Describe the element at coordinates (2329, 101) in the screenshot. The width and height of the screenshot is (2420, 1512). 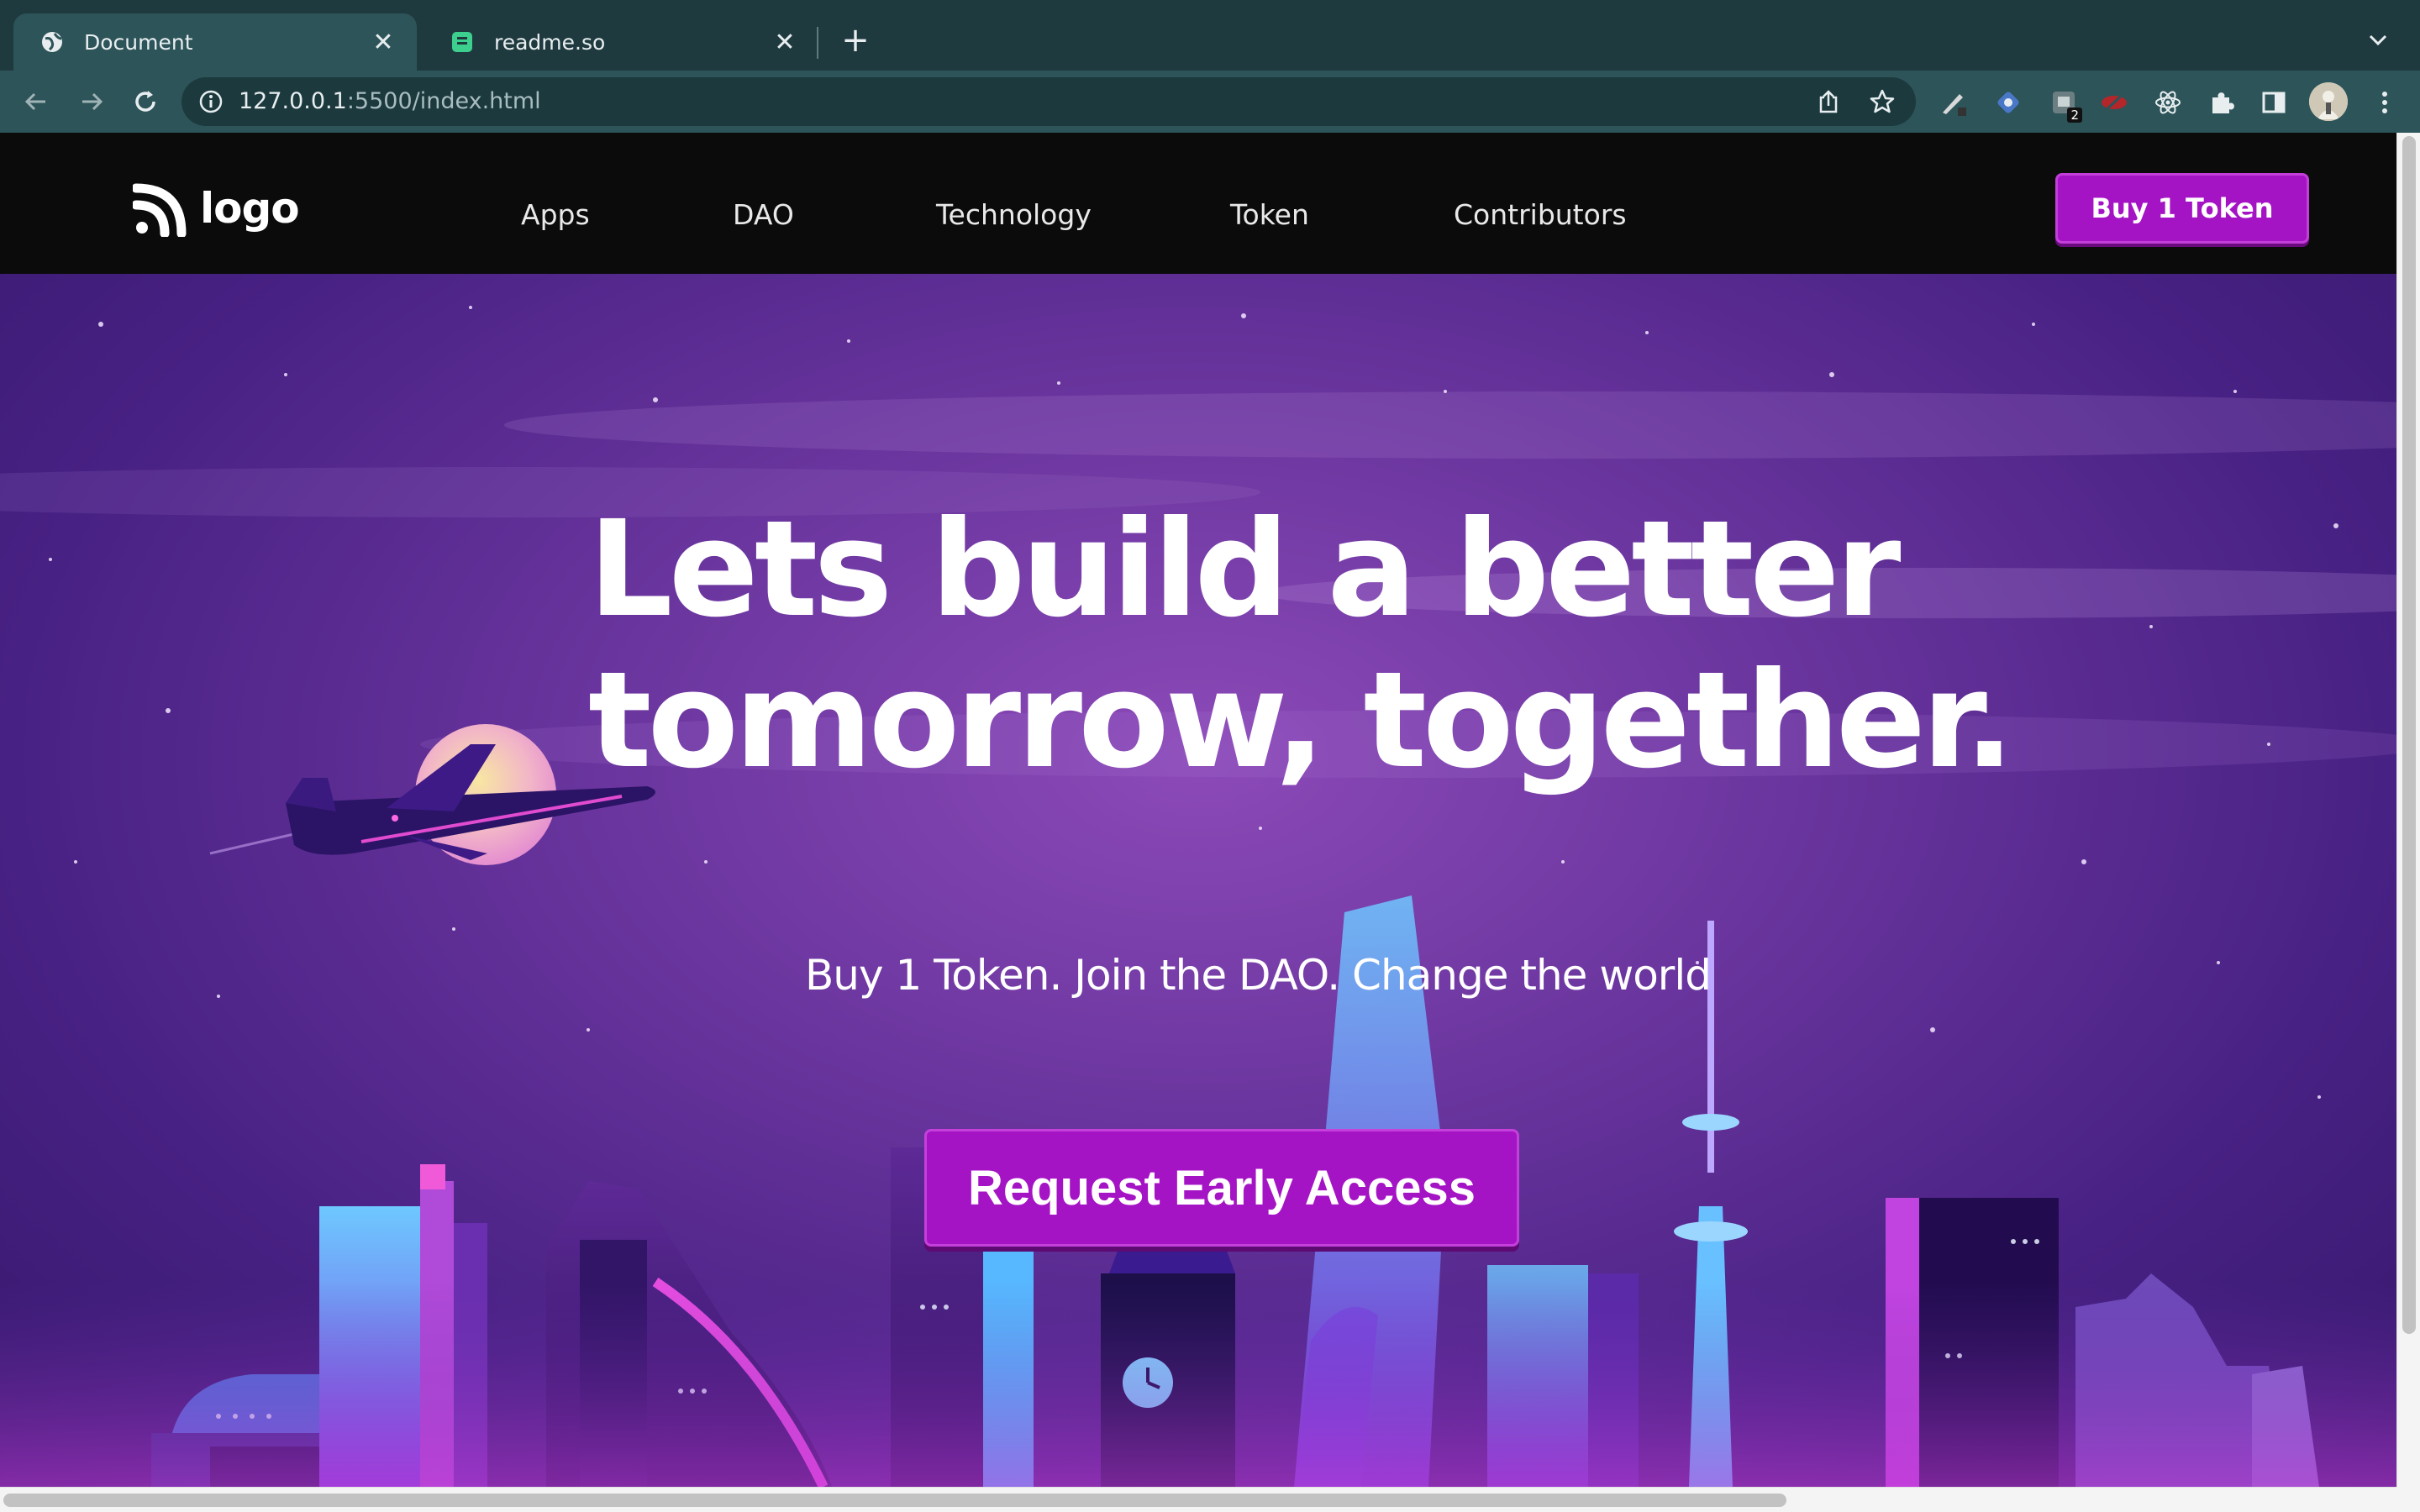
I see `profile-avatar` at that location.